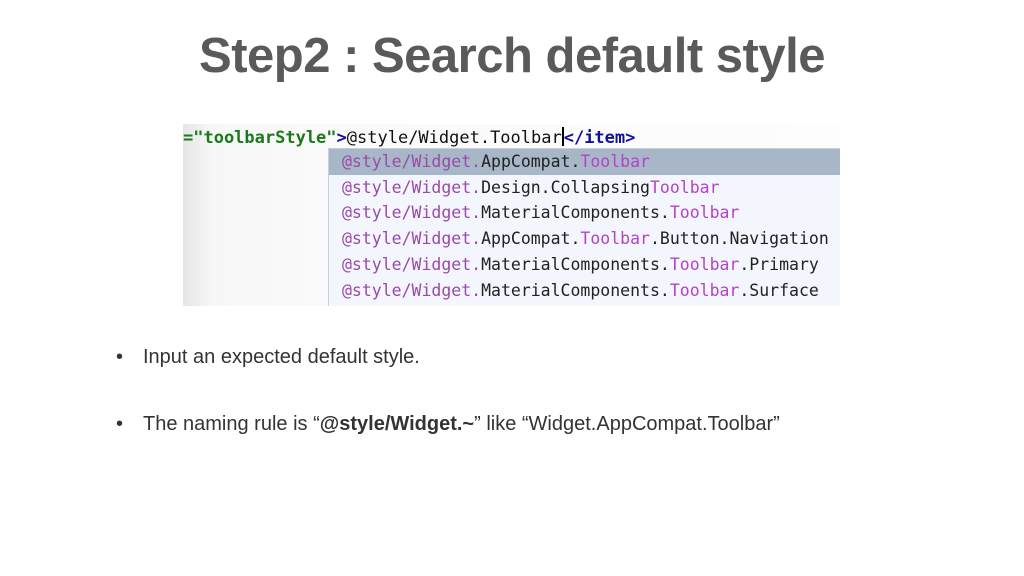 This screenshot has height=576, width=1024. I want to click on bullet-text: Input an expected default style., so click(281, 357).